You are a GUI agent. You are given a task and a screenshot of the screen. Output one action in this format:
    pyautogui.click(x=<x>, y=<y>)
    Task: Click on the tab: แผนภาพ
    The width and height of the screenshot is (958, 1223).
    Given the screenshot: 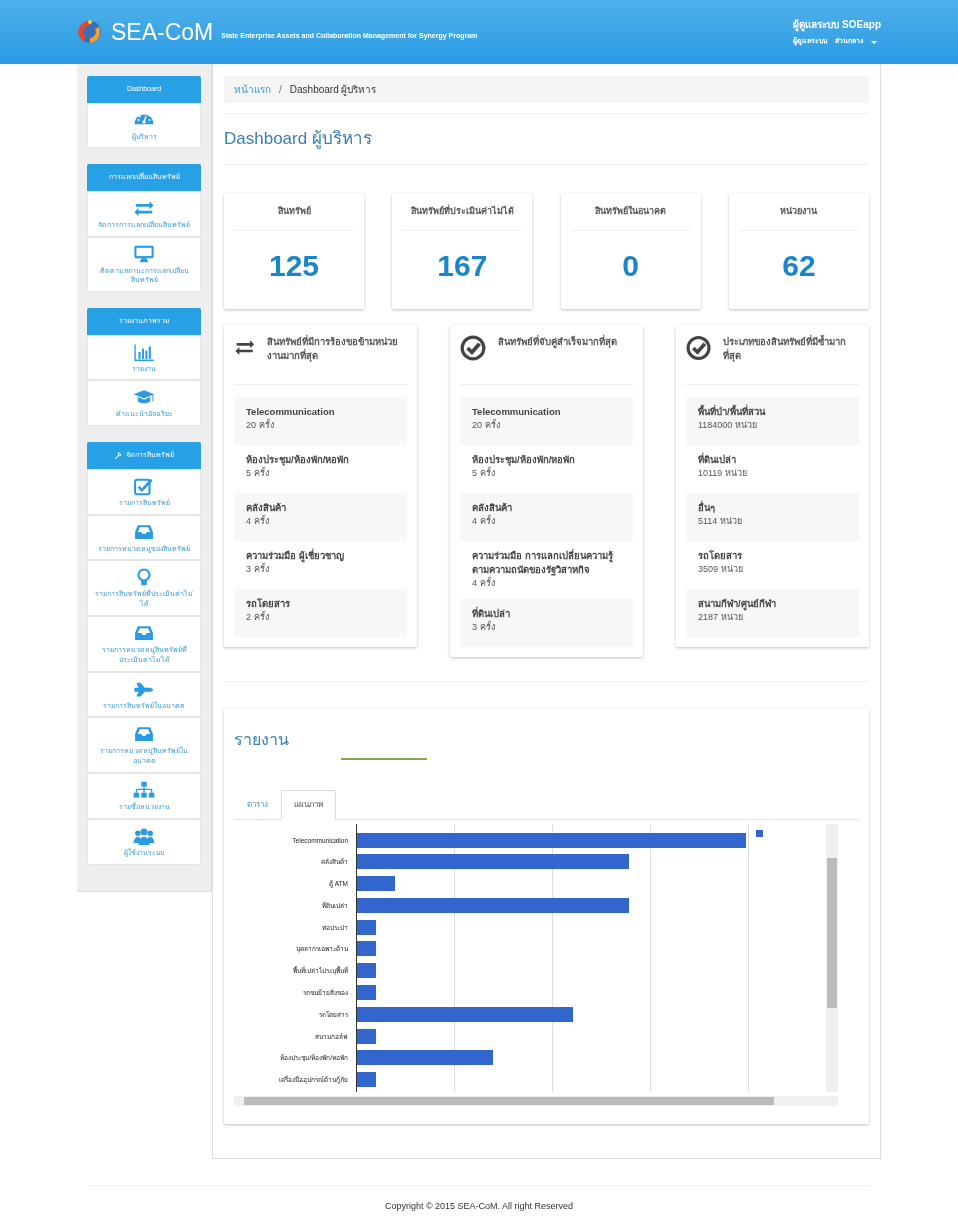 What is the action you would take?
    pyautogui.click(x=308, y=804)
    